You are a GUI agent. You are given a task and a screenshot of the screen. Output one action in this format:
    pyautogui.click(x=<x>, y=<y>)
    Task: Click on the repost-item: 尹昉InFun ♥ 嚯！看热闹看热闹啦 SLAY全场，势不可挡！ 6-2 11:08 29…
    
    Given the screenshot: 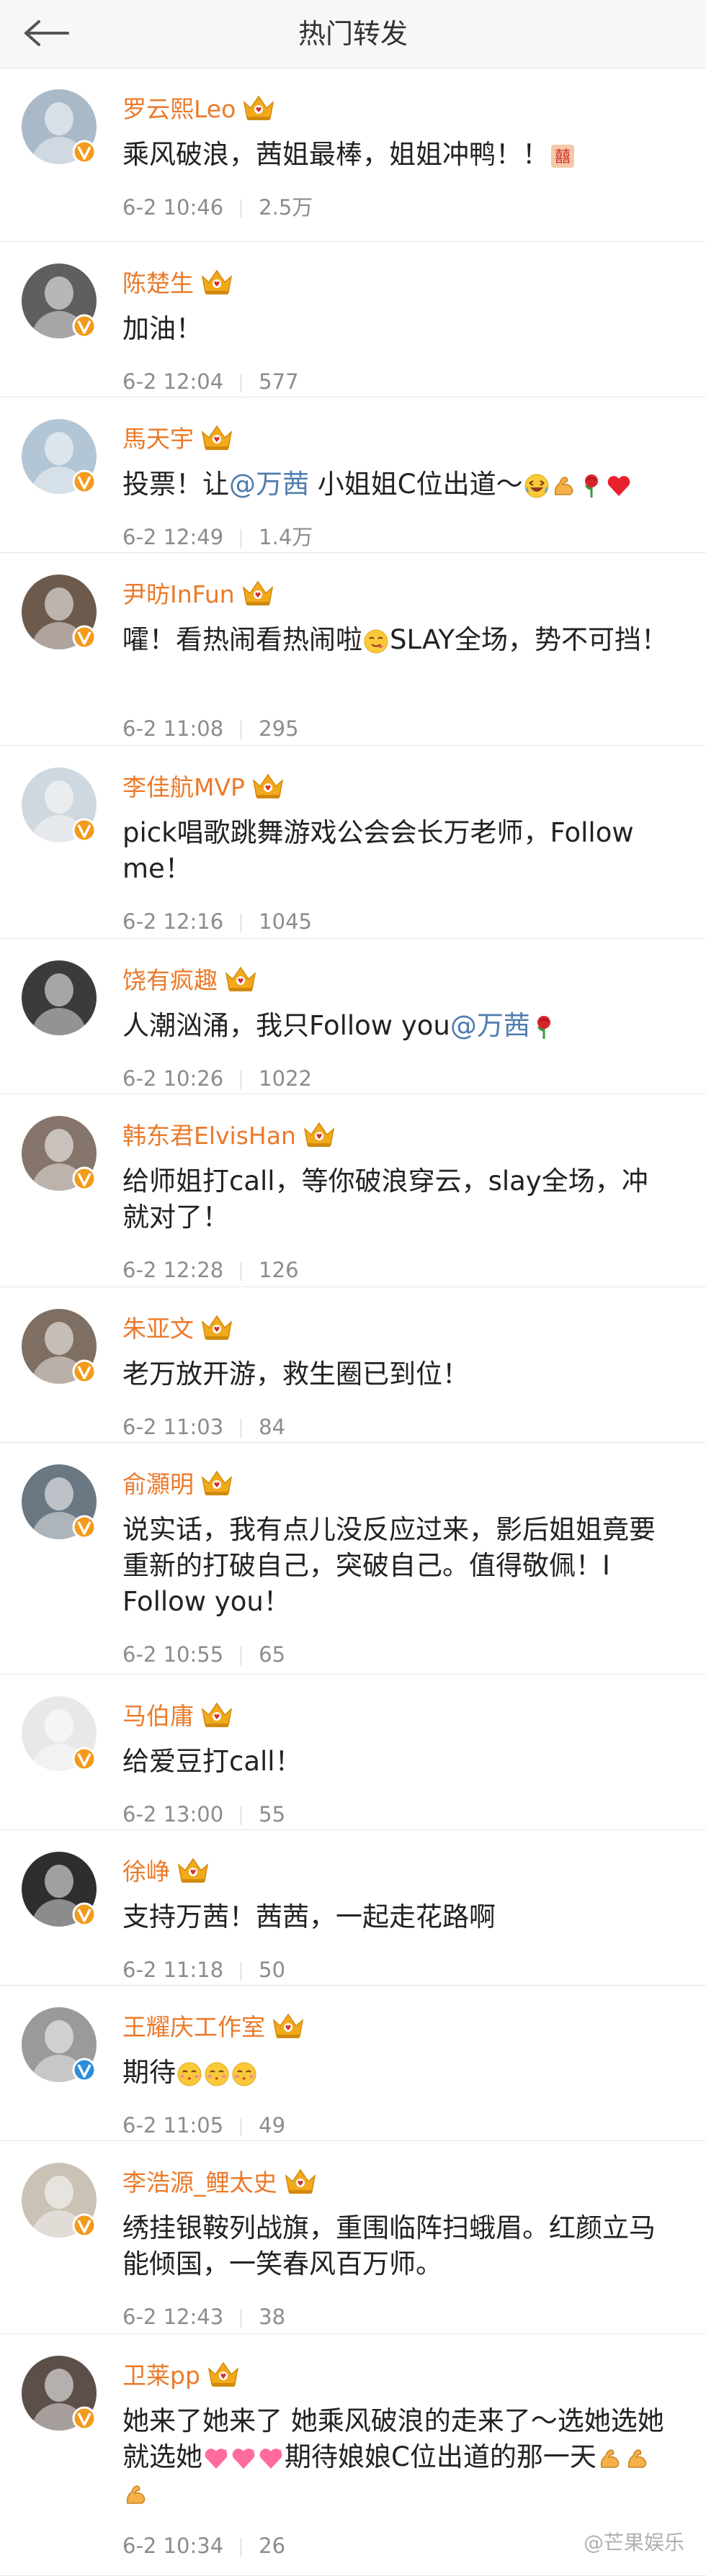 What is the action you would take?
    pyautogui.click(x=353, y=649)
    